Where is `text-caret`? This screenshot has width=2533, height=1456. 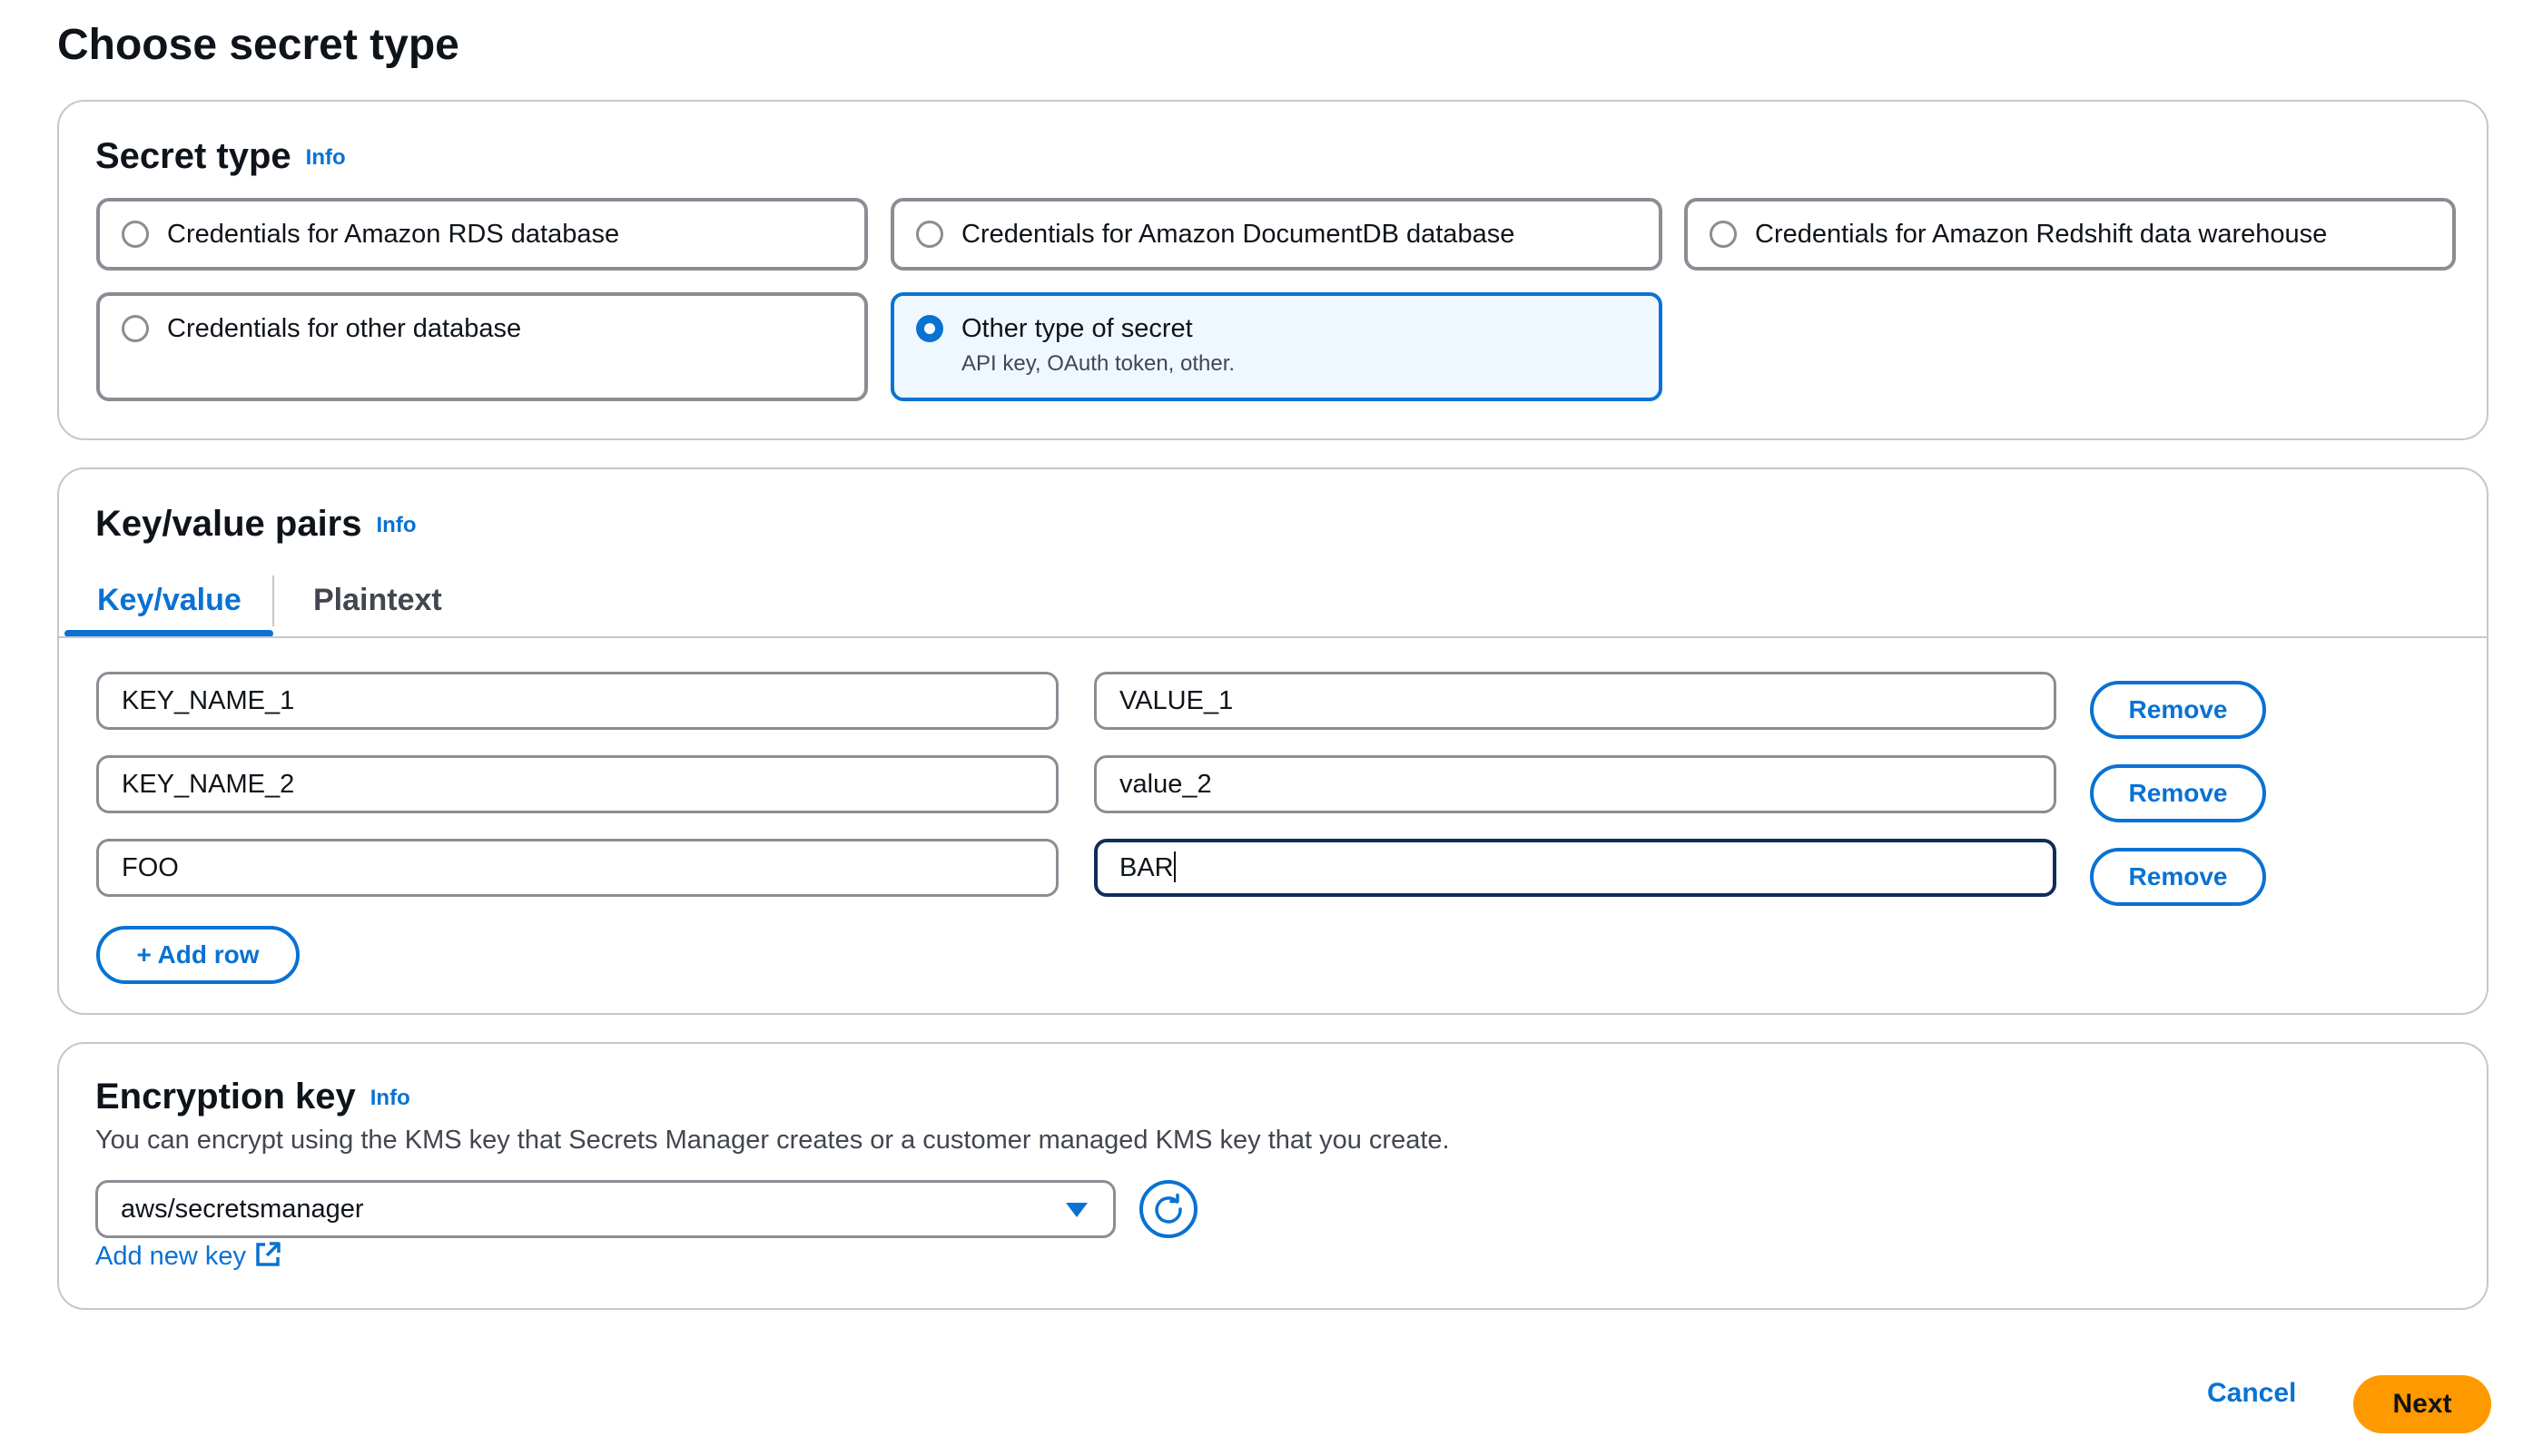 text-caret is located at coordinates (1175, 867).